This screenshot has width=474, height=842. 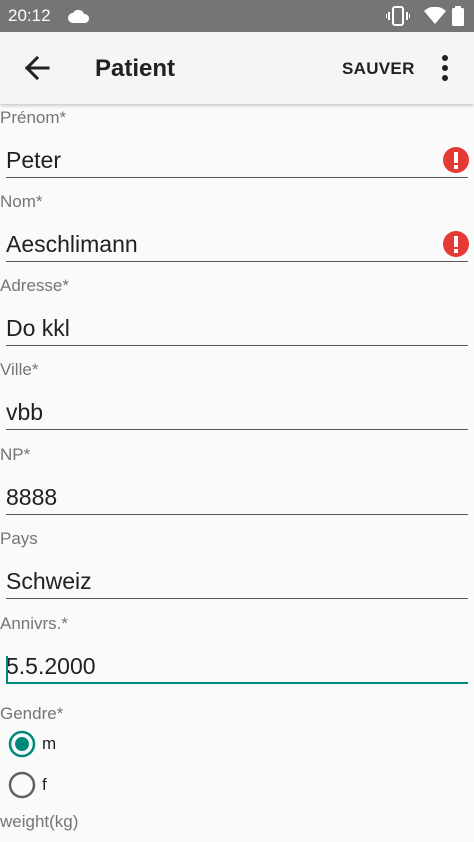 What do you see at coordinates (135, 68) in the screenshot?
I see `page-title: Patient` at bounding box center [135, 68].